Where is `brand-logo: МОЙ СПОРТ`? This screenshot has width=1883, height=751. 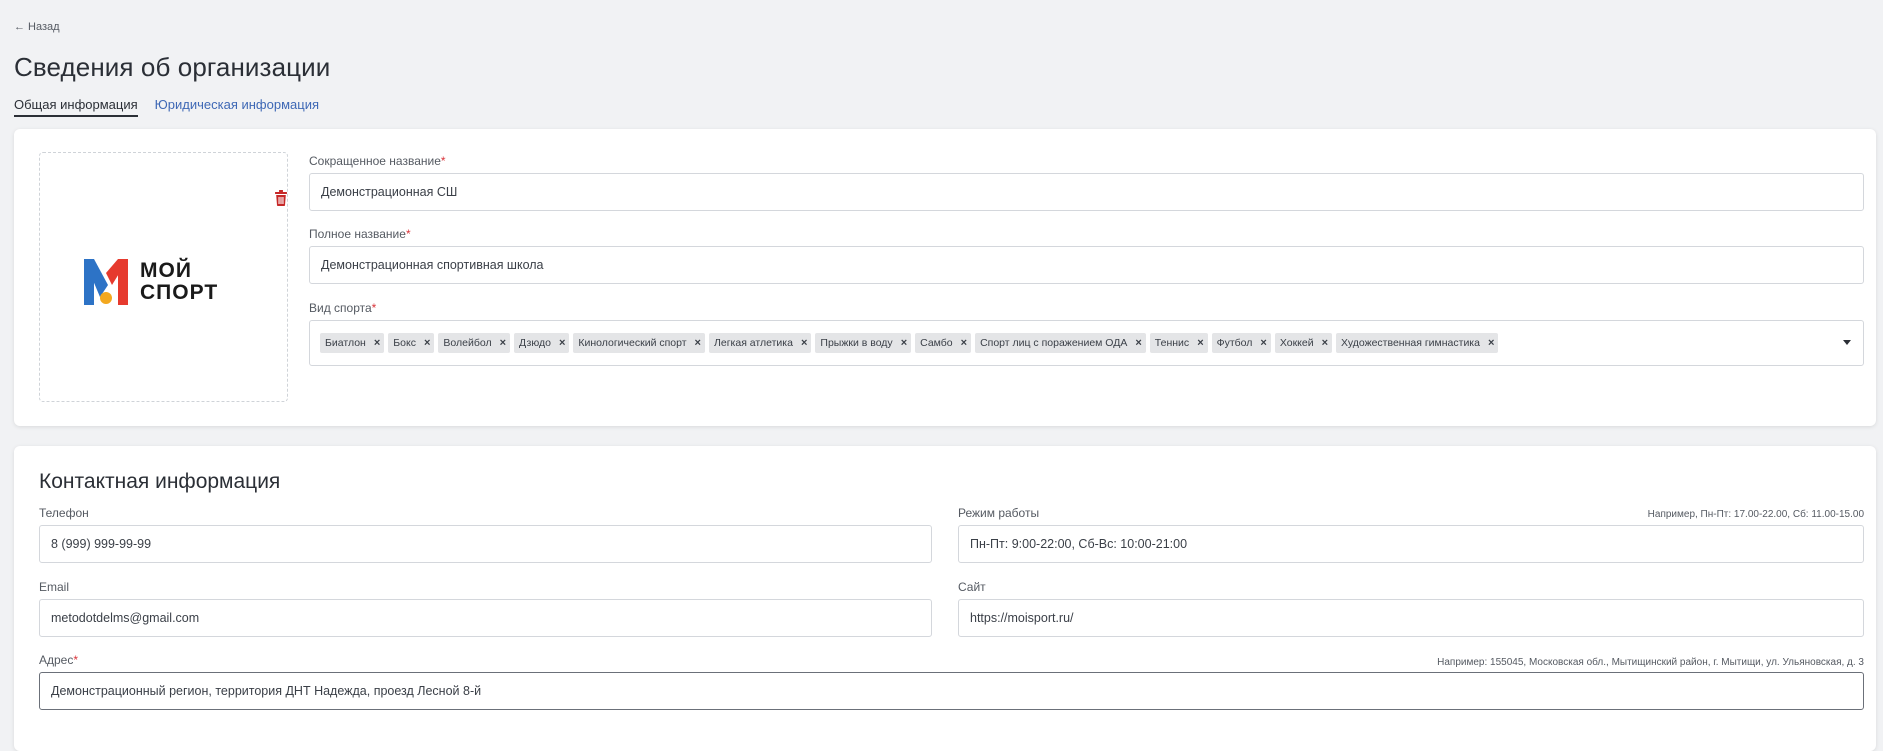 brand-logo: МОЙ СПОРТ is located at coordinates (151, 282).